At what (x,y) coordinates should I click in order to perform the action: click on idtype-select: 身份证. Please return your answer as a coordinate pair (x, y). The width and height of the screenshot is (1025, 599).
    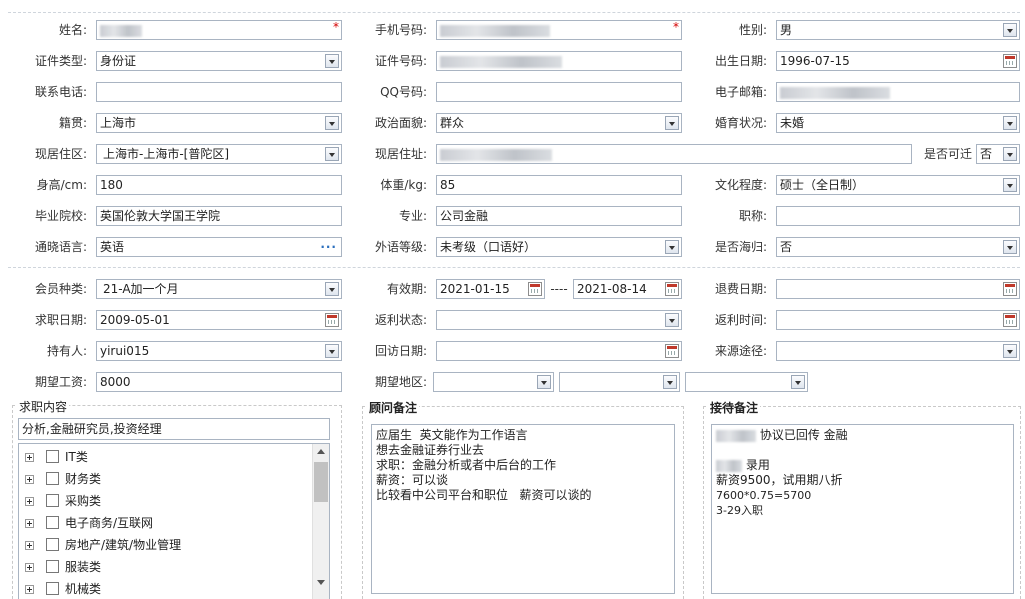
    Looking at the image, I should click on (219, 61).